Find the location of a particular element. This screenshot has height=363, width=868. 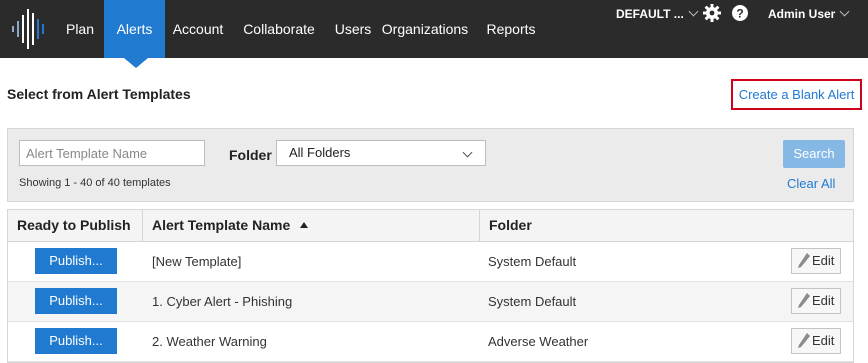

nav-item-alerts: Alerts is located at coordinates (134, 29).